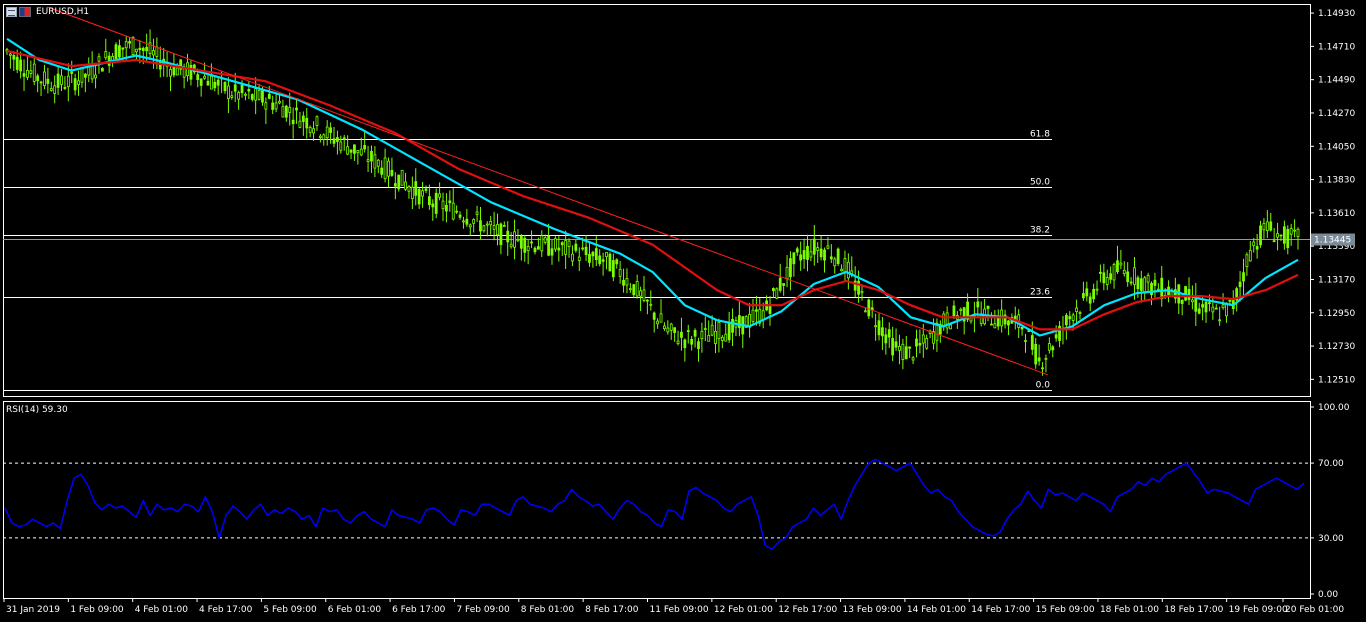  Describe the element at coordinates (1331, 539) in the screenshot. I see `rsi-axis-label: 30.00` at that location.